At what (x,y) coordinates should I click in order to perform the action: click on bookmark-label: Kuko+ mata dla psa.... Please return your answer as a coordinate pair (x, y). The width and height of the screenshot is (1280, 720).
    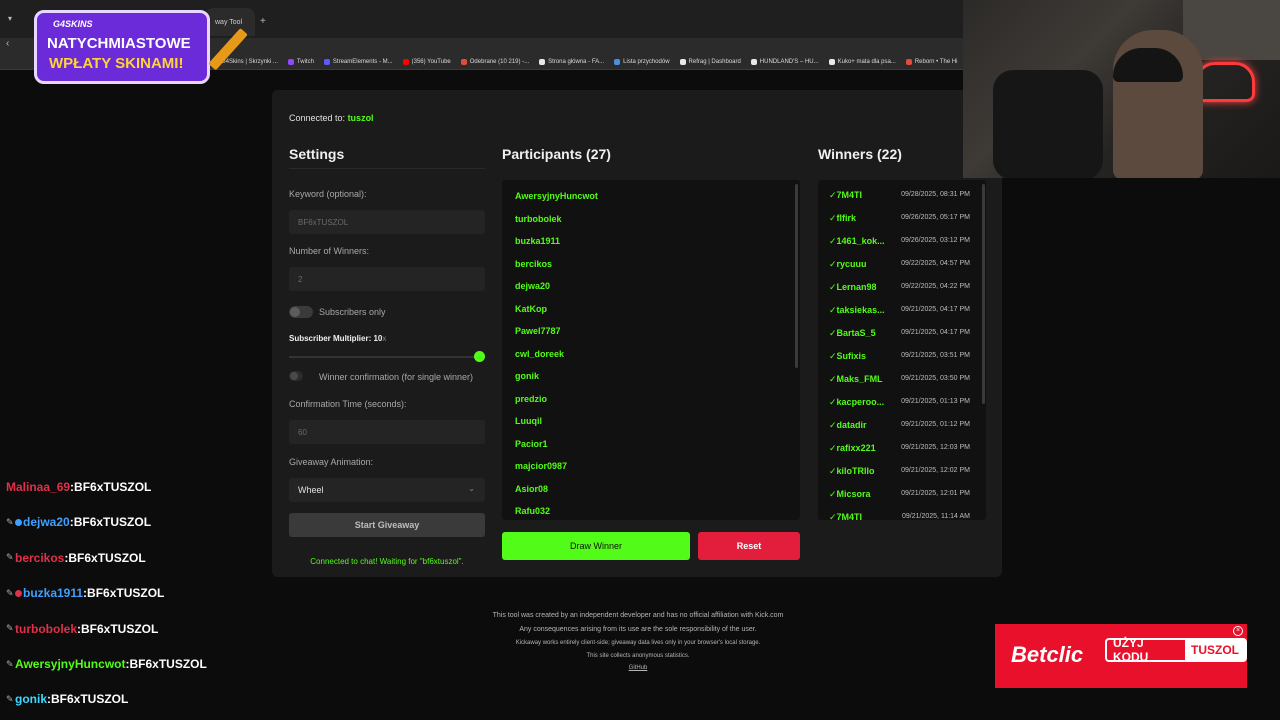
    Looking at the image, I should click on (866, 61).